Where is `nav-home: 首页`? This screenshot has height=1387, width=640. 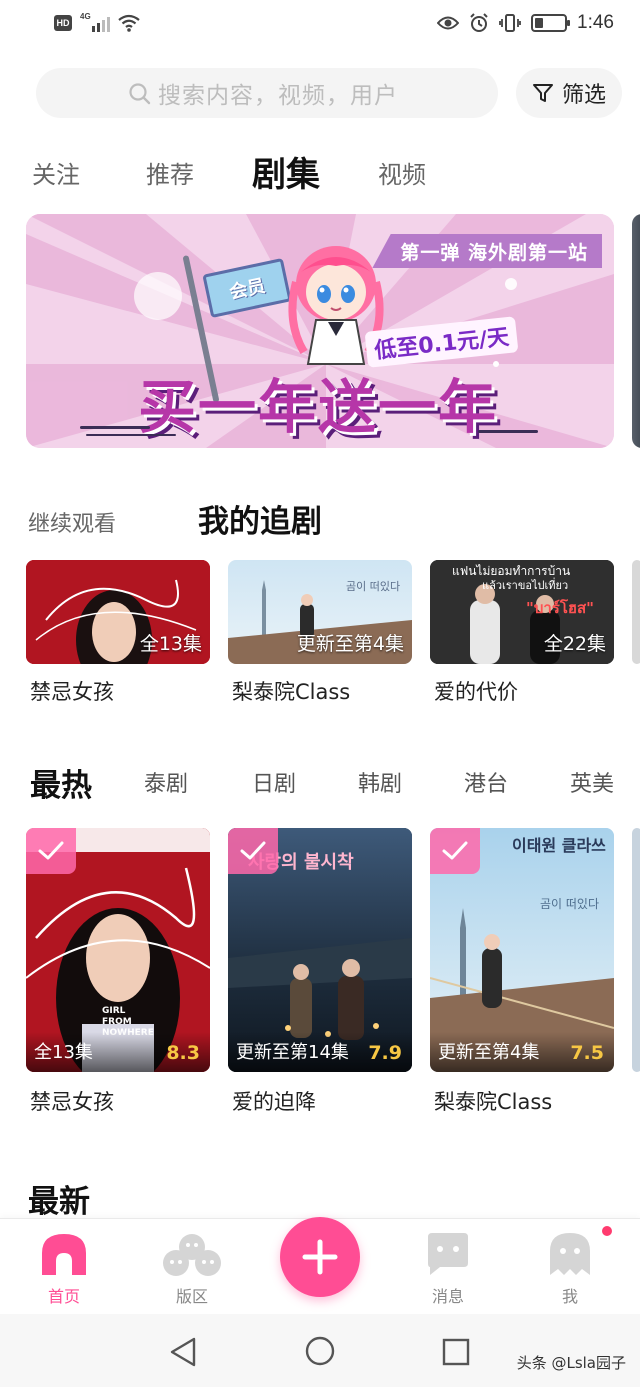
nav-home: 首页 is located at coordinates (64, 1269).